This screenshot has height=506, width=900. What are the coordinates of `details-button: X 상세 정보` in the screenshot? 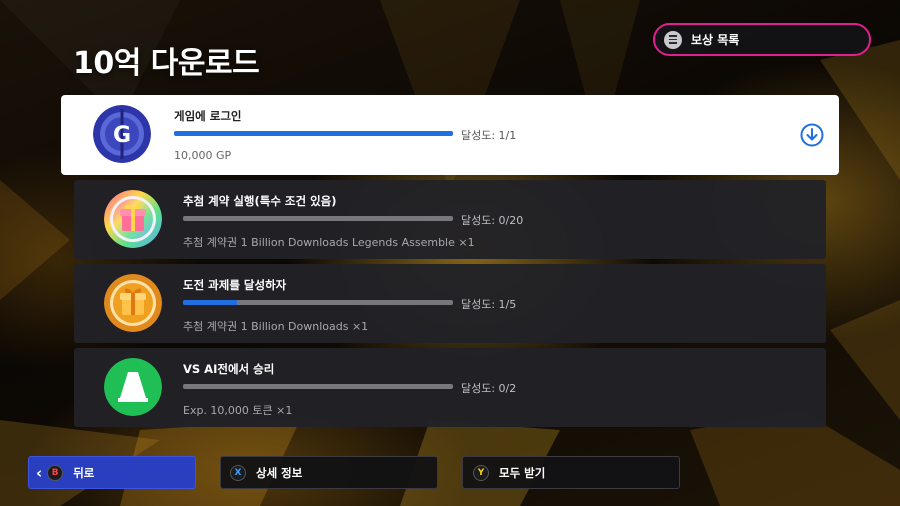 It's located at (329, 472).